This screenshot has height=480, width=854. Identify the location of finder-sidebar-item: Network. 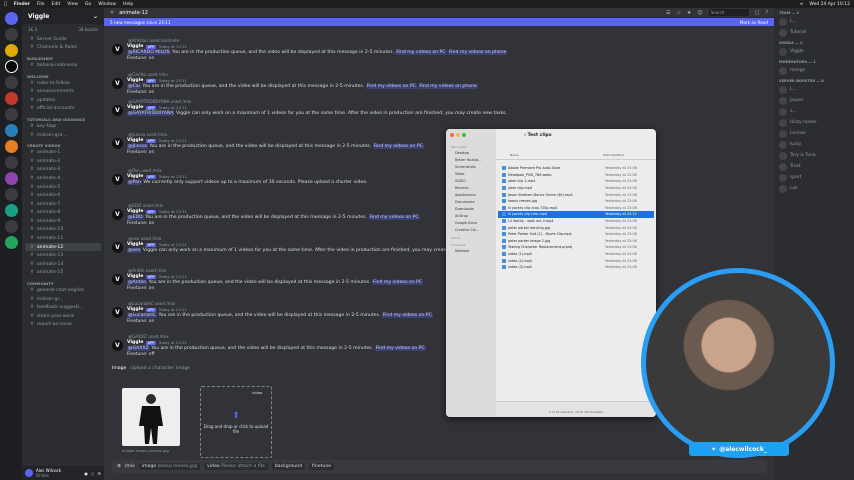
(471, 251).